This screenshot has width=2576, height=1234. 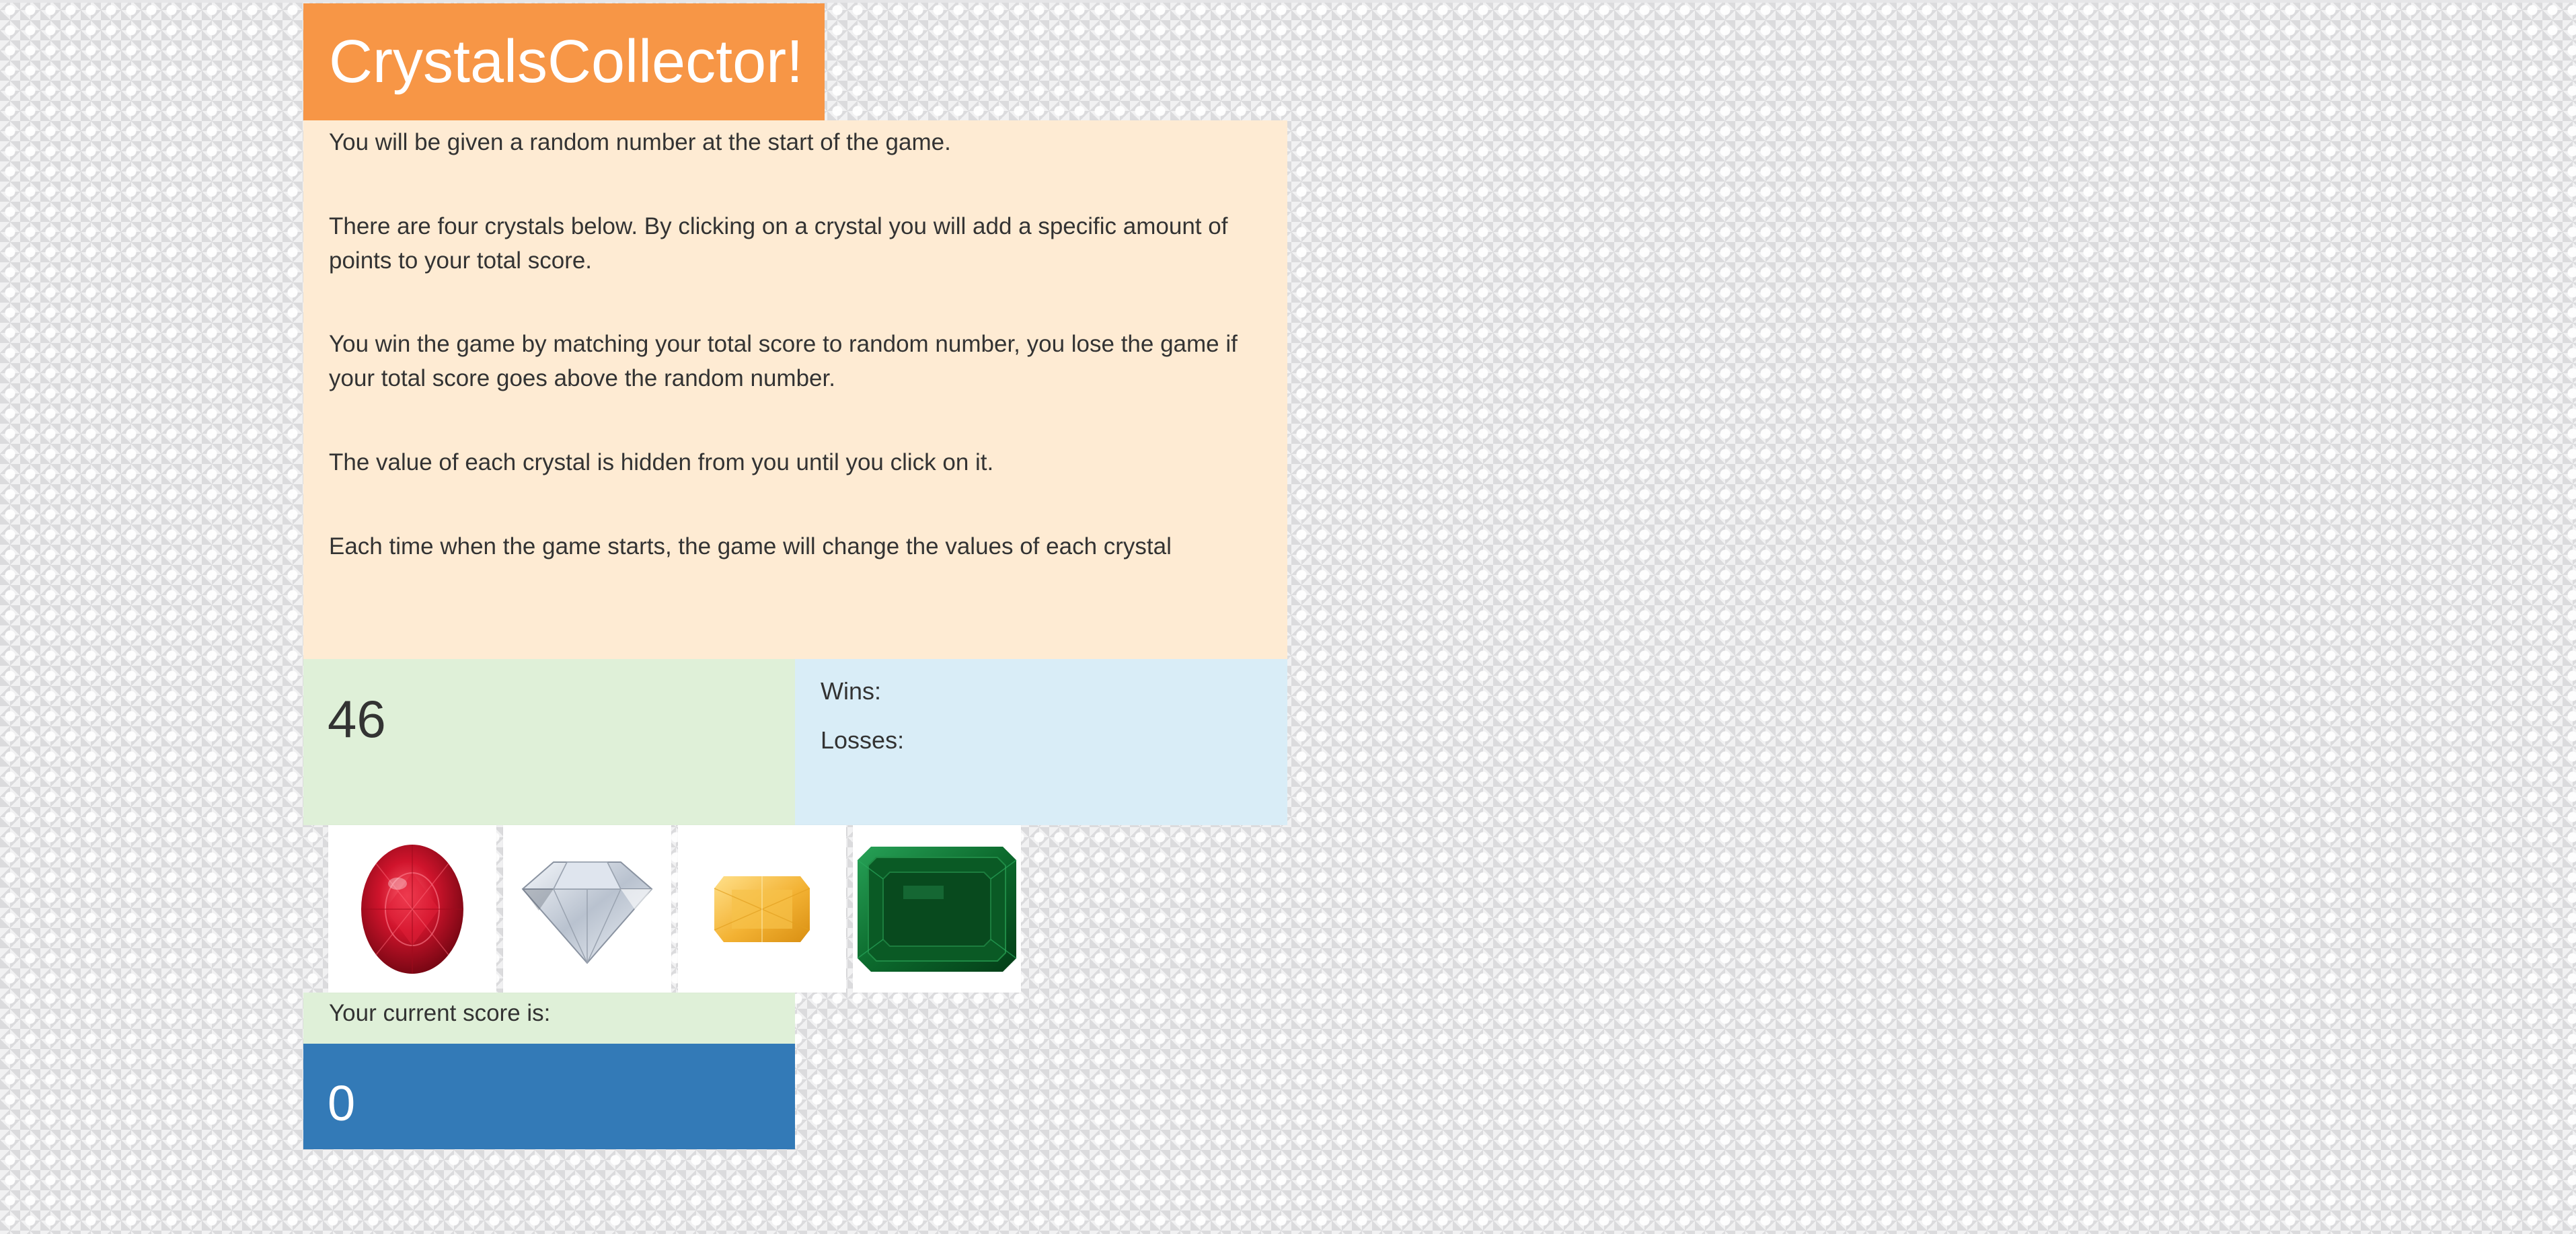 I want to click on score-label: Your current score is:, so click(x=440, y=1013).